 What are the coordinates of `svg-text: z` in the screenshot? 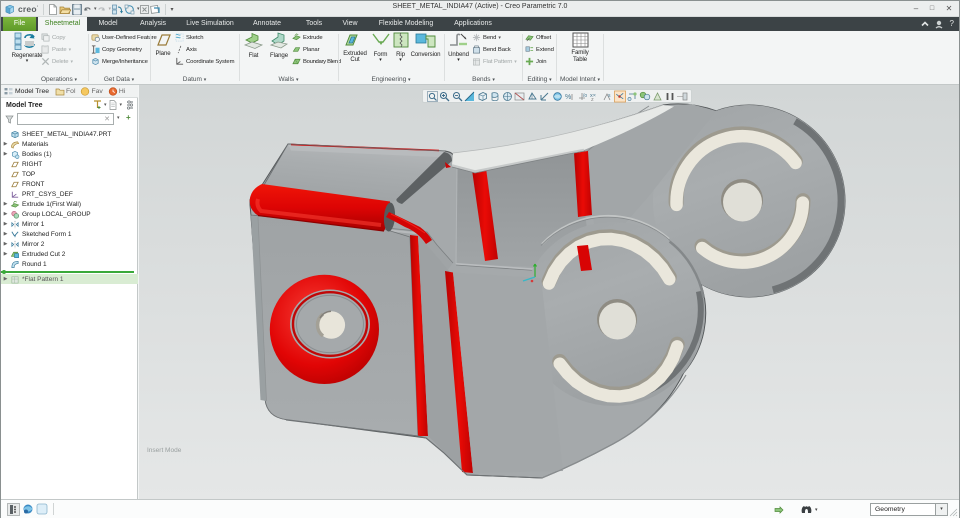 It's located at (592, 99).